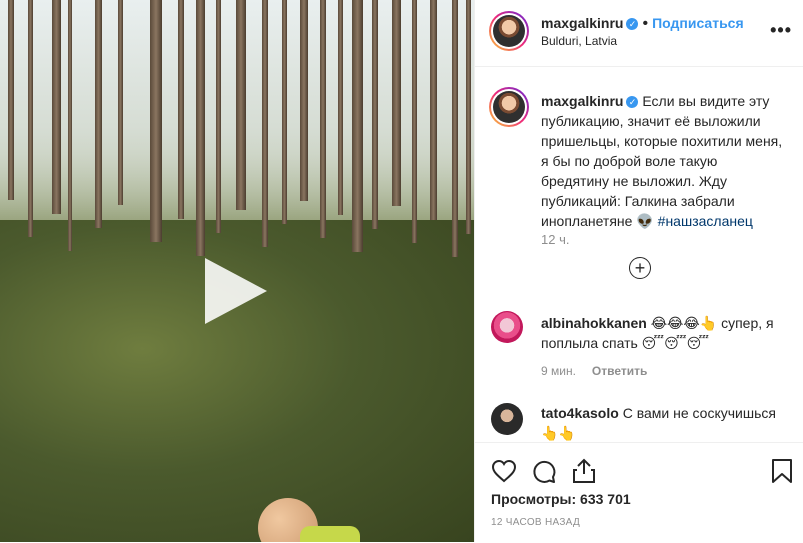 The width and height of the screenshot is (803, 543). What do you see at coordinates (544, 472) in the screenshot?
I see `comment-icon` at bounding box center [544, 472].